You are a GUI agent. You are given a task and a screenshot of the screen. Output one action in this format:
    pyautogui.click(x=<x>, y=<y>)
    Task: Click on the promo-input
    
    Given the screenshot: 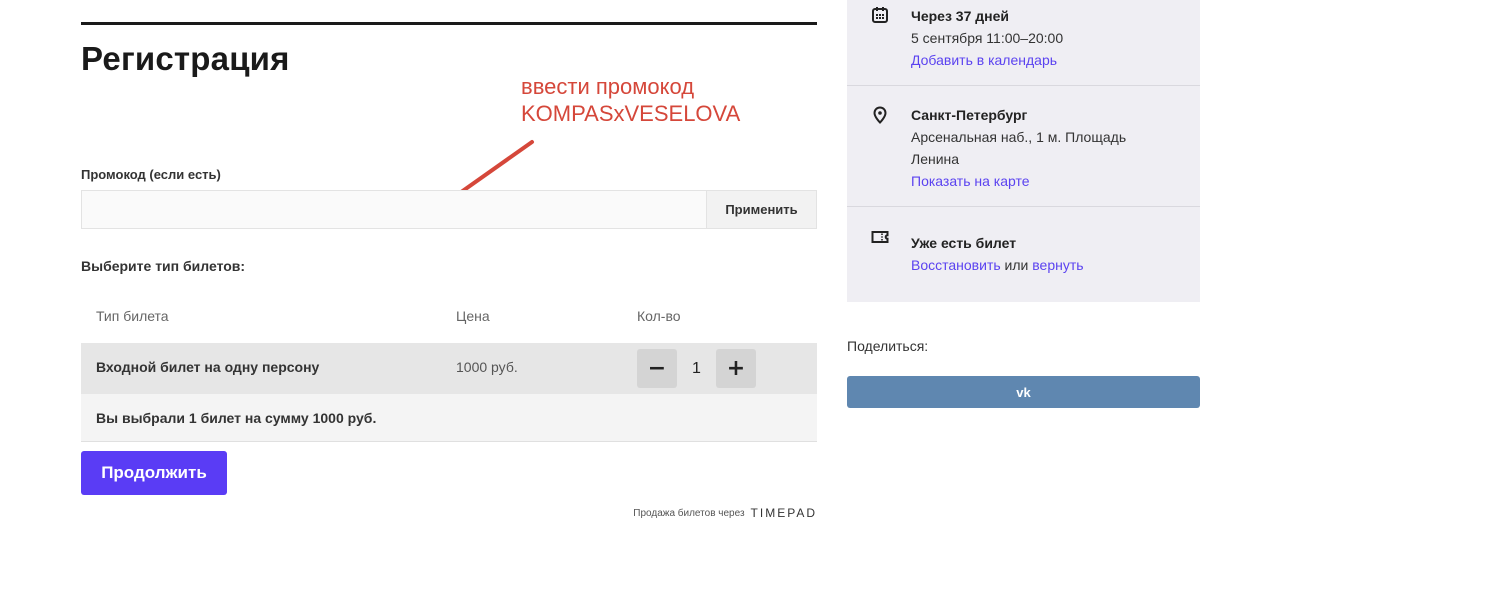 What is the action you would take?
    pyautogui.click(x=394, y=209)
    